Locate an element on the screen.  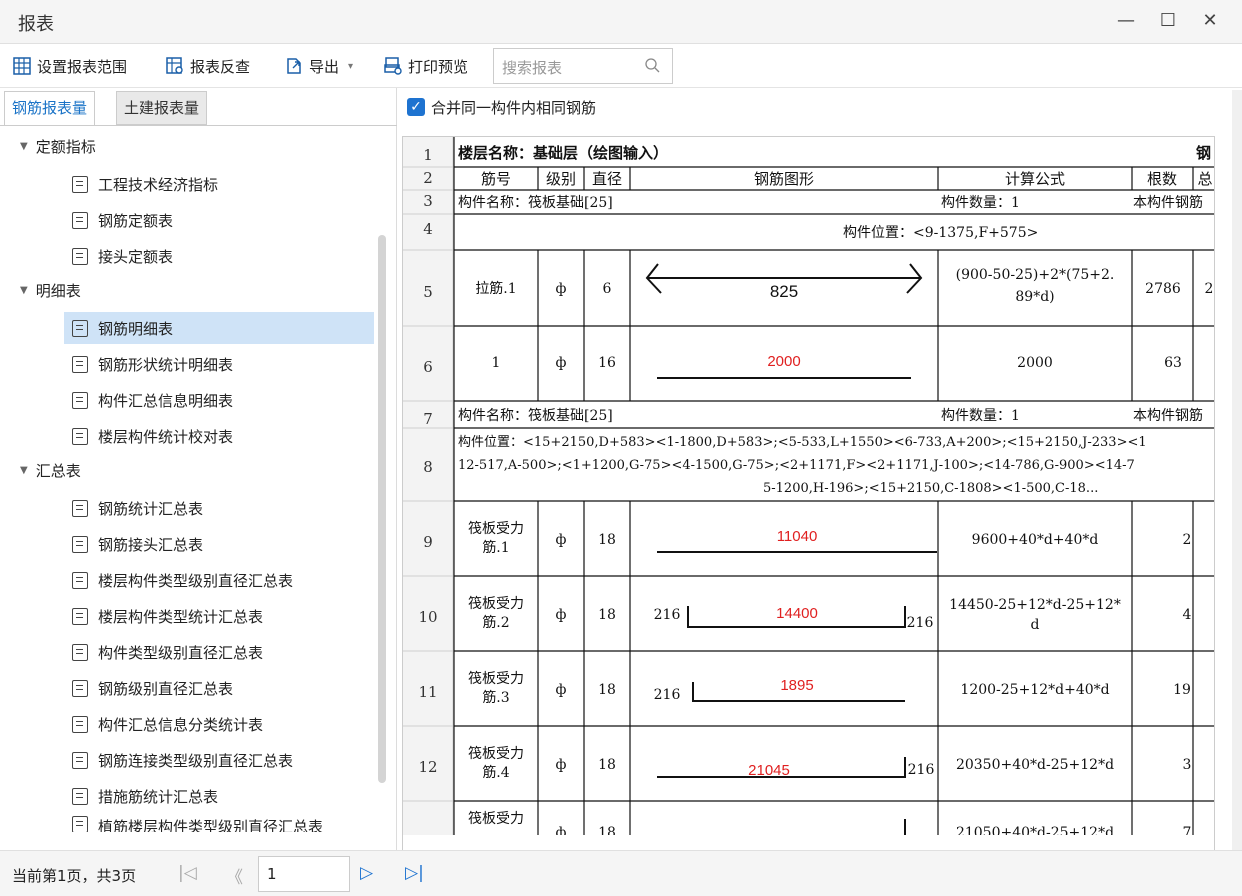
first-page-icon: |◁ is located at coordinates (187, 873).